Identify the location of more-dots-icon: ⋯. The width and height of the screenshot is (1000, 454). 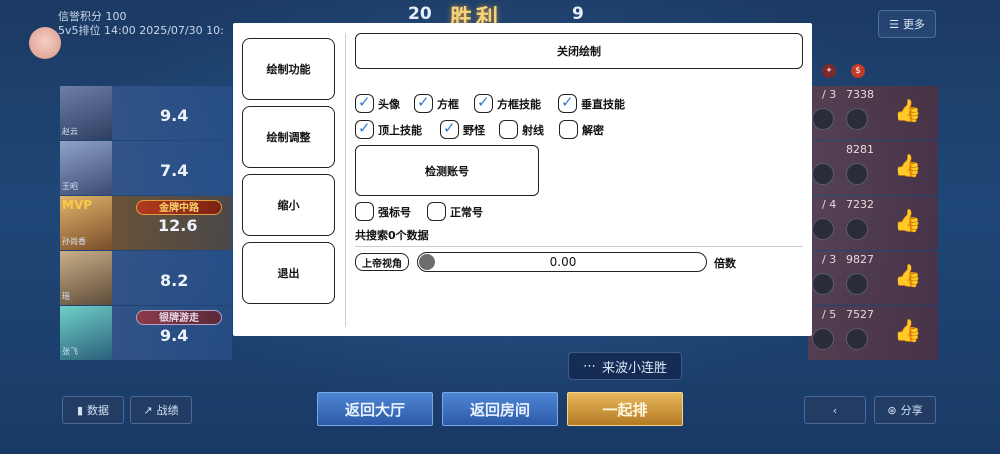
(589, 366).